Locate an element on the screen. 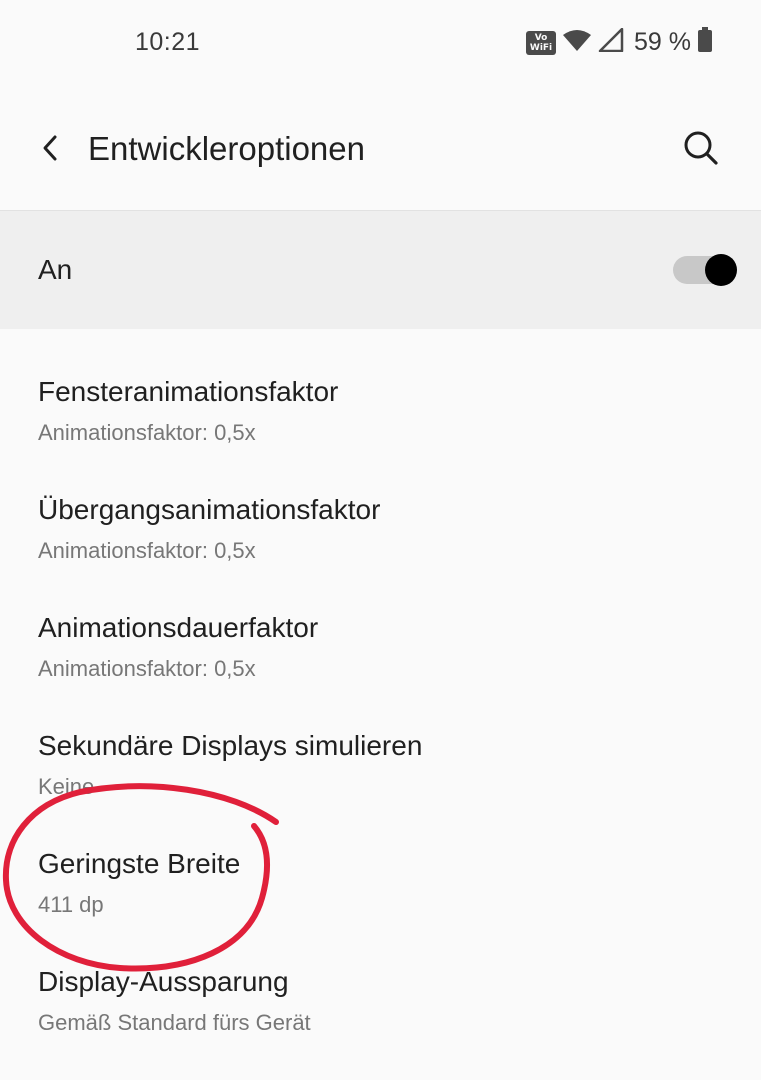 The width and height of the screenshot is (761, 1080). setting-title: Übergangsanimationsfaktor is located at coordinates (209, 509).